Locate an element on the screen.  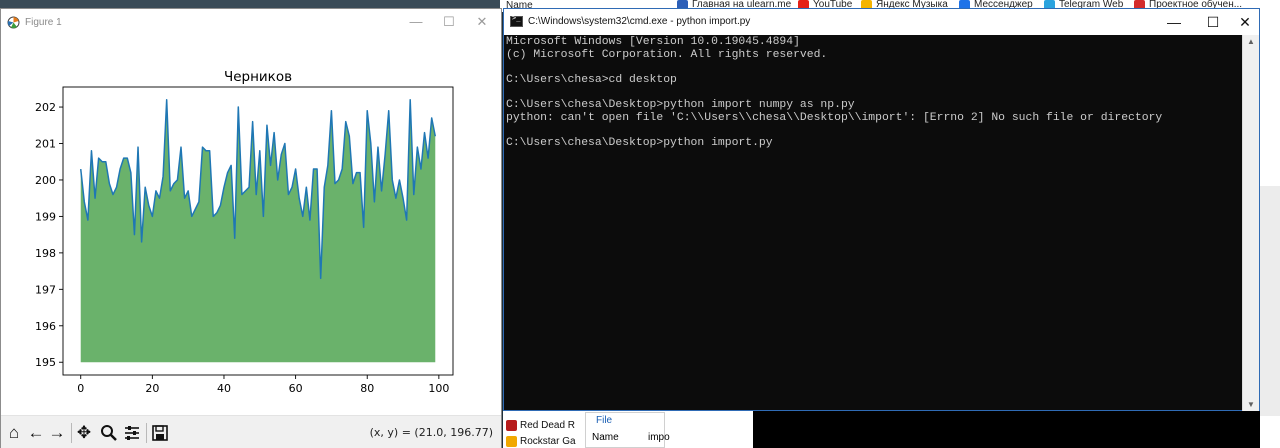
back-arrow-icon: ← is located at coordinates (36, 433).